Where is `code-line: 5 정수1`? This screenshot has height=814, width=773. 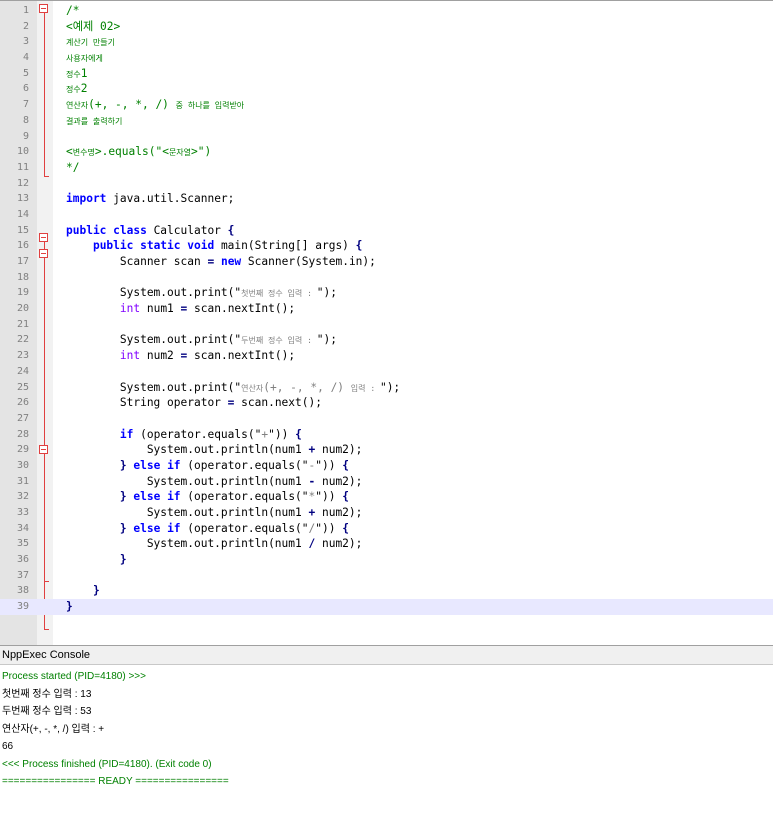 code-line: 5 정수1 is located at coordinates (386, 74).